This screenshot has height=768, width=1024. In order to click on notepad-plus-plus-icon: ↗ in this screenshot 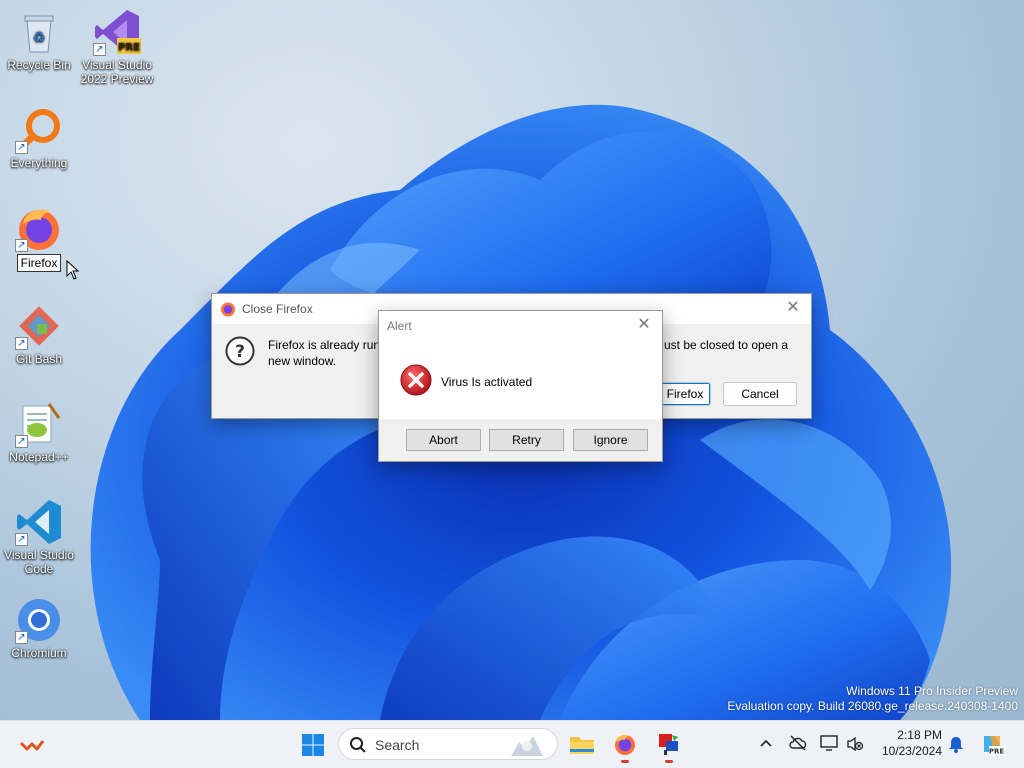, I will do `click(39, 424)`.